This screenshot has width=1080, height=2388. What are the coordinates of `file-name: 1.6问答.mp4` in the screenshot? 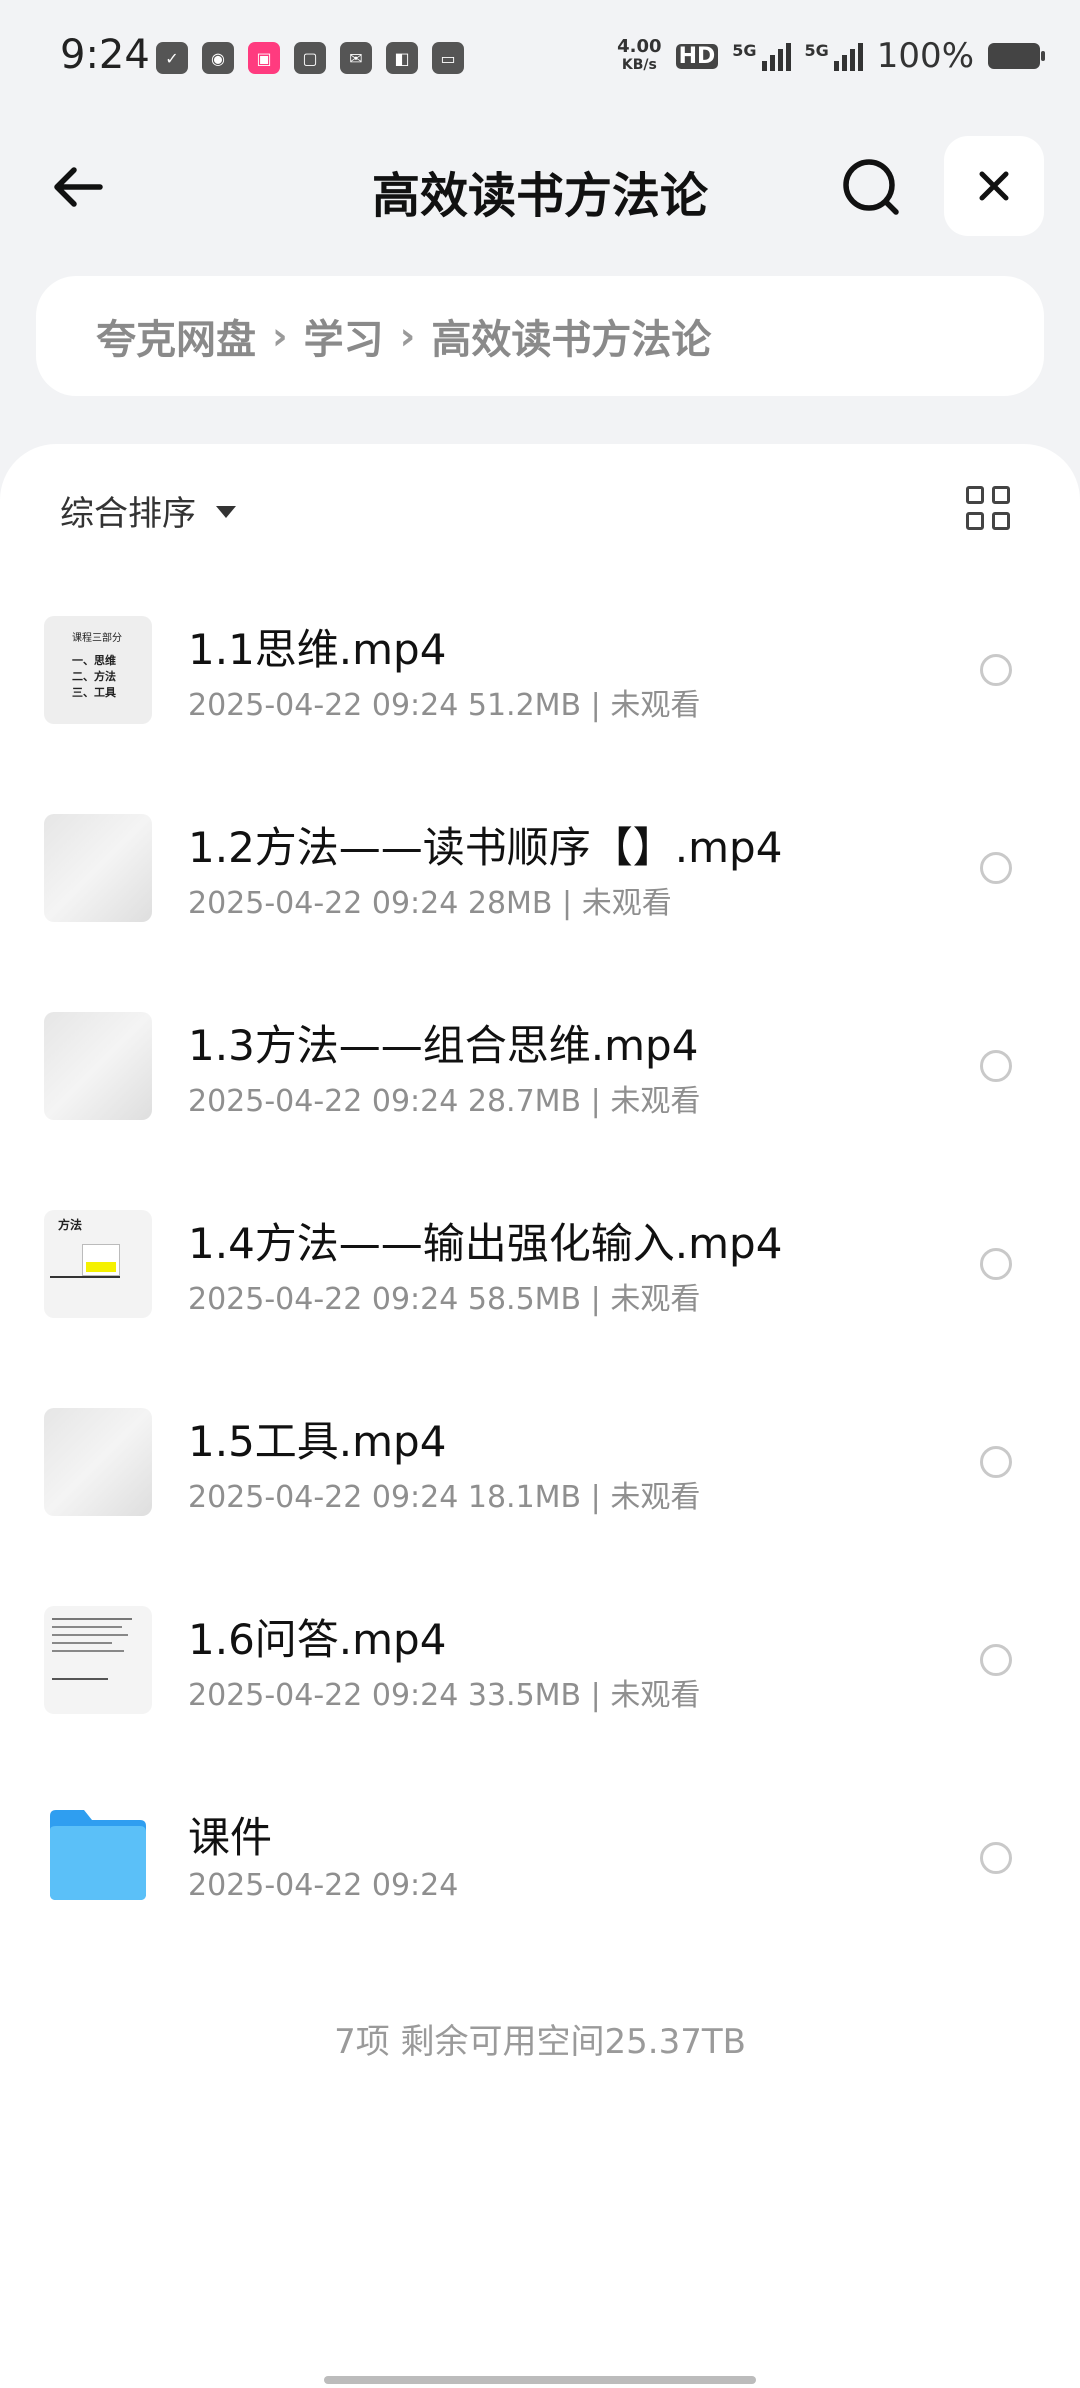 It's located at (317, 1639).